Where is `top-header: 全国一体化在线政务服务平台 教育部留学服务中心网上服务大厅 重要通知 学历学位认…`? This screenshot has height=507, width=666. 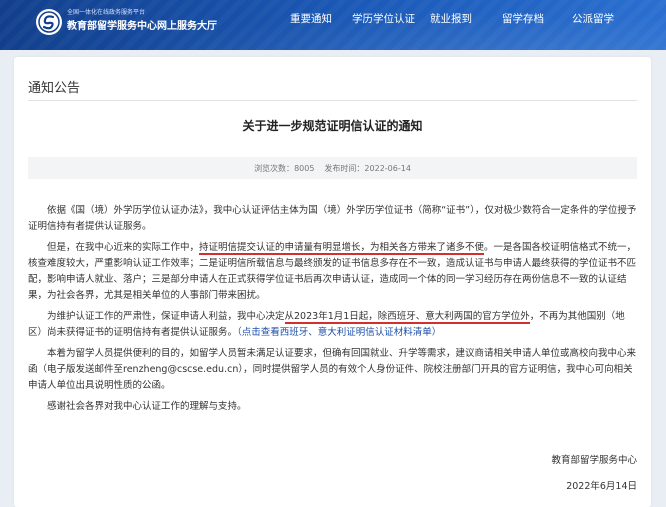 top-header: 全国一体化在线政务服务平台 教育部留学服务中心网上服务大厅 重要通知 学历学位认… is located at coordinates (333, 25).